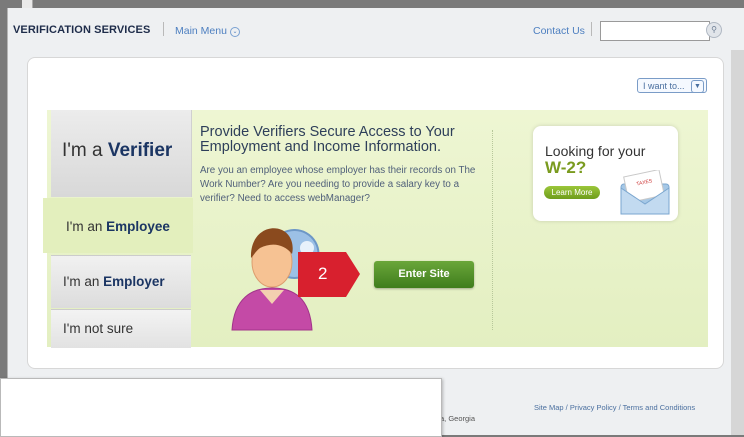  I want to click on tab-employee-label: I'm an Employee, so click(118, 226).